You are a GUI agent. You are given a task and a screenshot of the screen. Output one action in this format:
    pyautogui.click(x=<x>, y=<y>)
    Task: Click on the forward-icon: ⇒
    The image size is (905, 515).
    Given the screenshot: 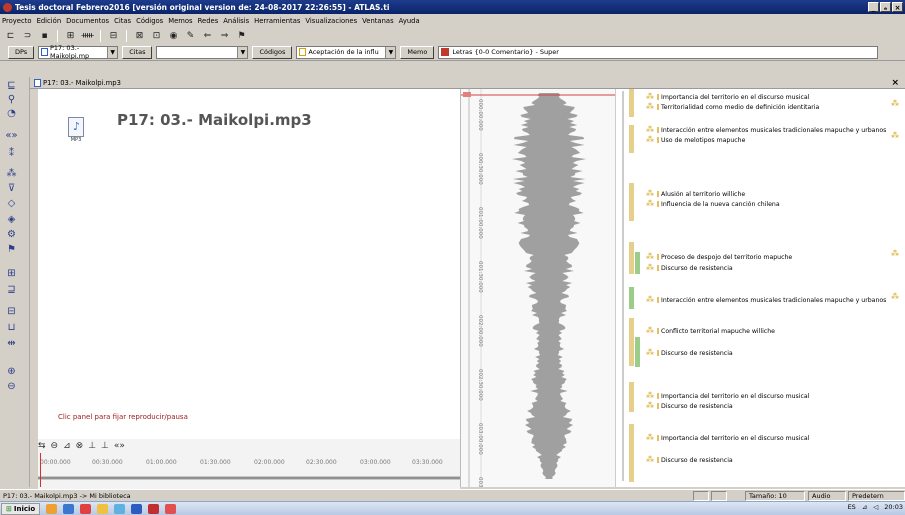 What is the action you would take?
    pyautogui.click(x=224, y=35)
    